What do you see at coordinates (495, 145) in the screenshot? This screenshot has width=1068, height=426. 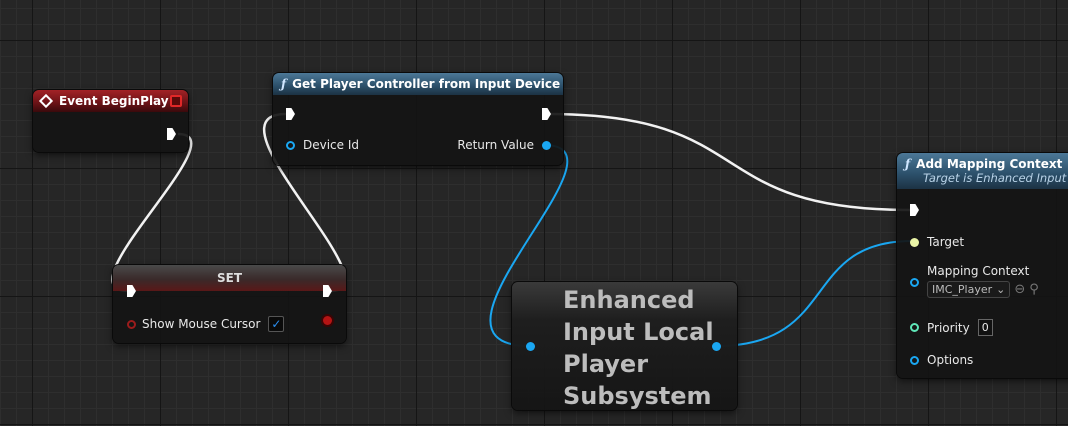 I see `return-value-label: Return Value` at bounding box center [495, 145].